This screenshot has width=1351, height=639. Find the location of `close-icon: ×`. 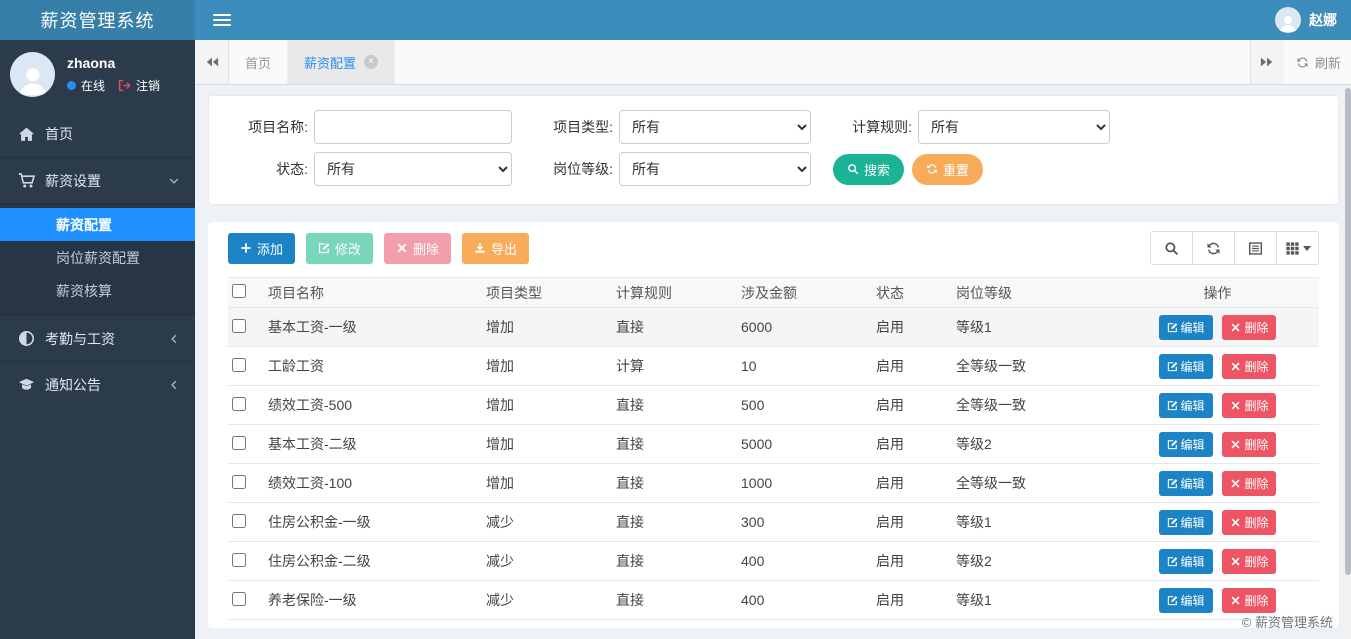

close-icon: × is located at coordinates (371, 62).